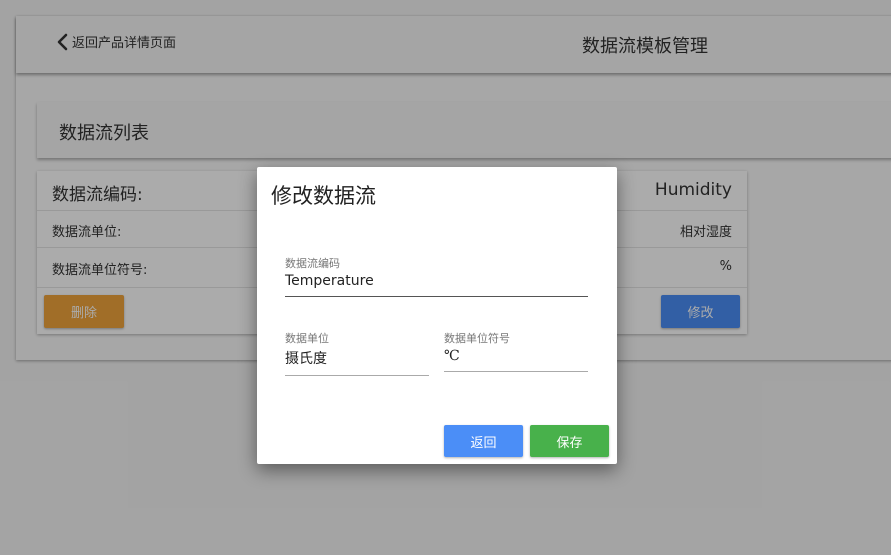  Describe the element at coordinates (312, 263) in the screenshot. I see `datastream-code-label: 数据流编码` at that location.